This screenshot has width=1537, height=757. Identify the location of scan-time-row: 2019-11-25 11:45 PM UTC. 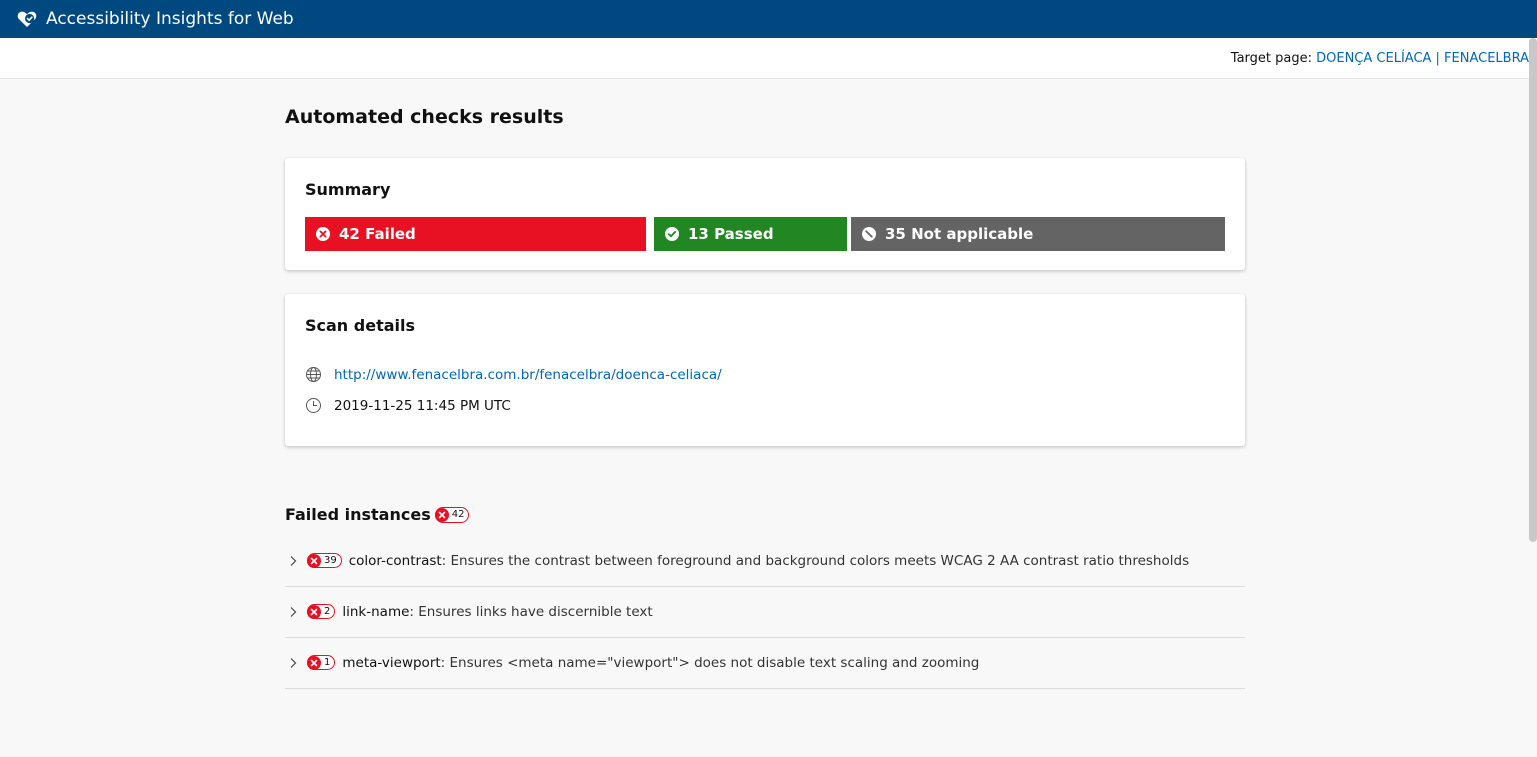
(408, 405).